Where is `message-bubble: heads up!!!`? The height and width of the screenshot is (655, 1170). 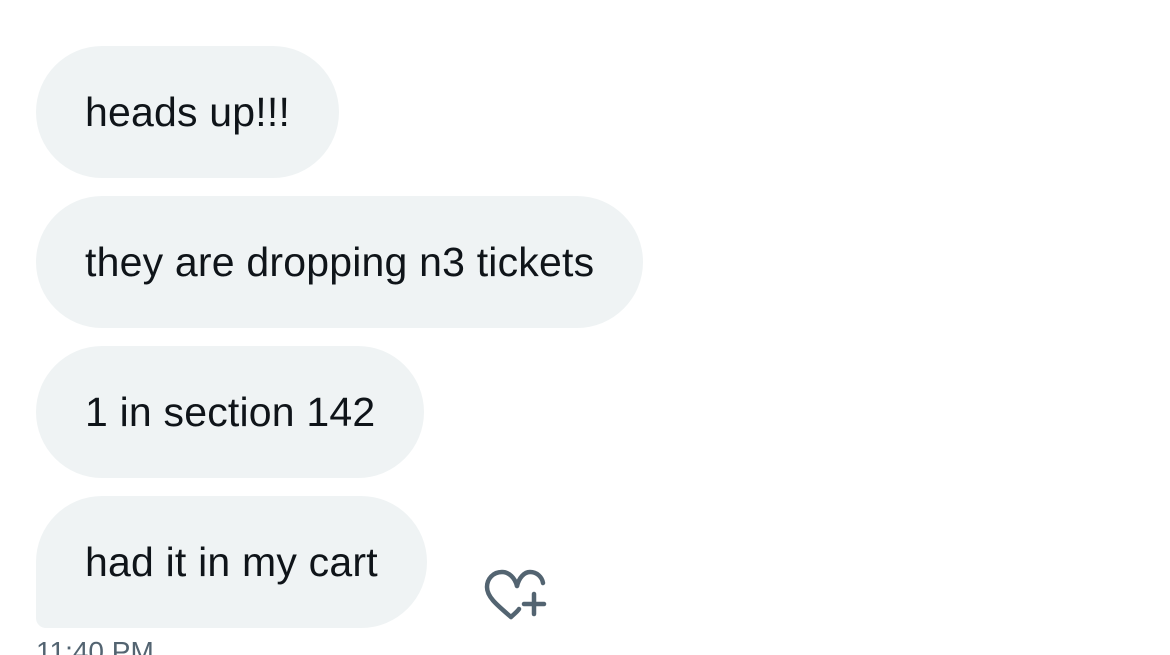
message-bubble: heads up!!! is located at coordinates (188, 112).